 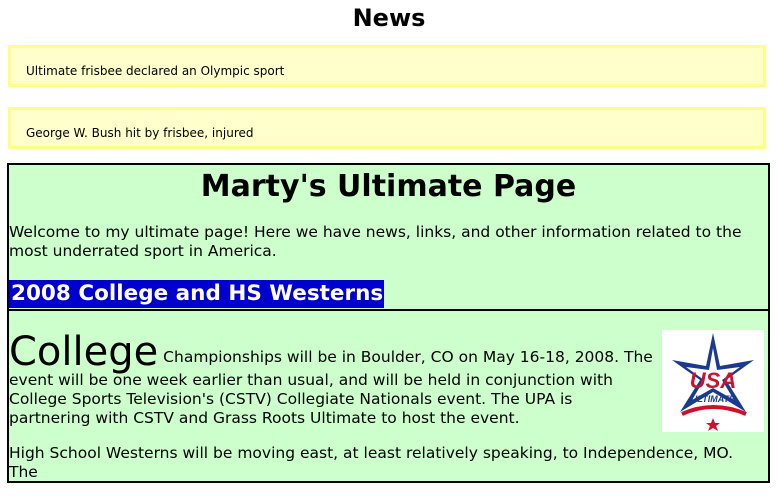 I want to click on page-title: Marty's Ultimate Page, so click(x=388, y=186).